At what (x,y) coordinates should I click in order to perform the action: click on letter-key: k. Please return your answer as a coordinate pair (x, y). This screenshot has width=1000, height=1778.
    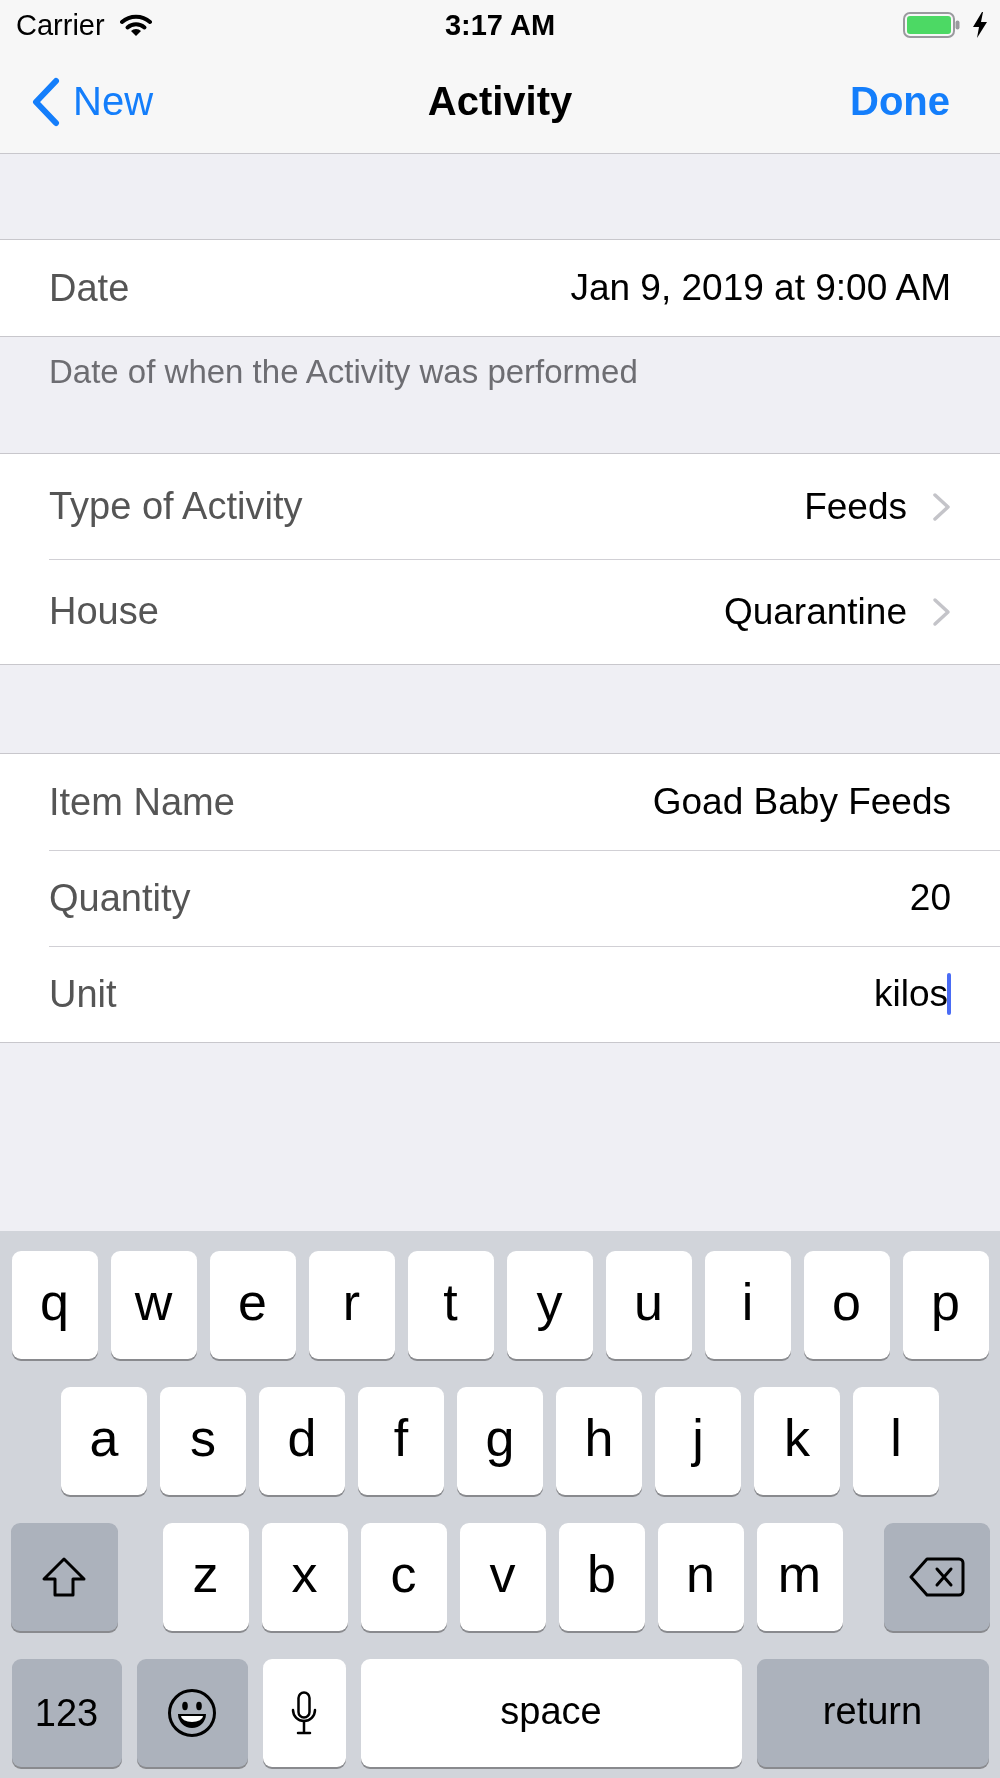
    Looking at the image, I should click on (797, 1441).